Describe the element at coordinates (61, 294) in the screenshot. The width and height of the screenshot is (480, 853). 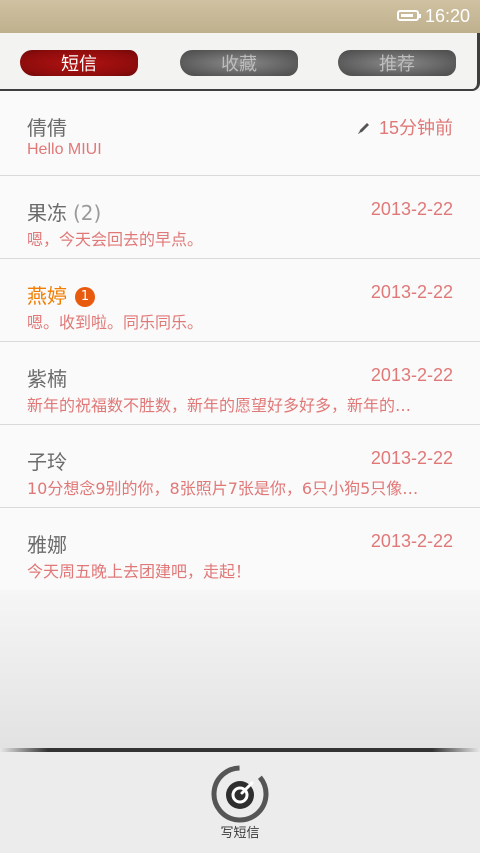
I see `contact-name: 燕婷 1` at that location.